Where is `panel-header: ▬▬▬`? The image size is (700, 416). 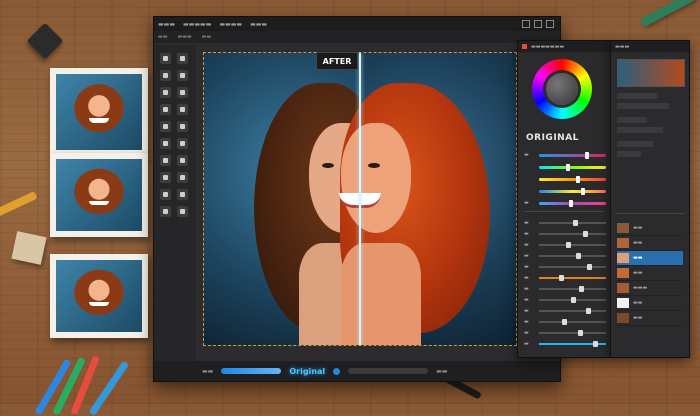 panel-header: ▬▬▬ is located at coordinates (650, 46).